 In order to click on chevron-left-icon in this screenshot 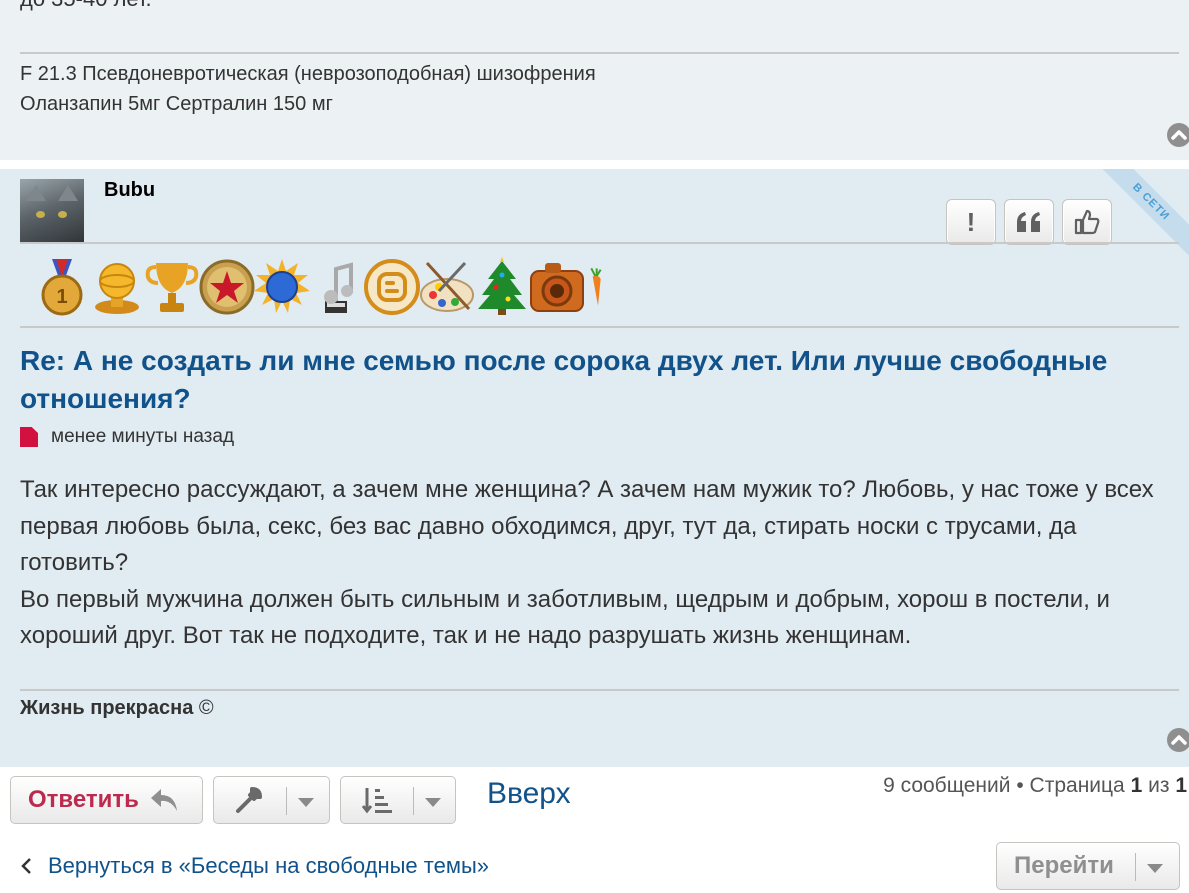, I will do `click(26, 866)`.